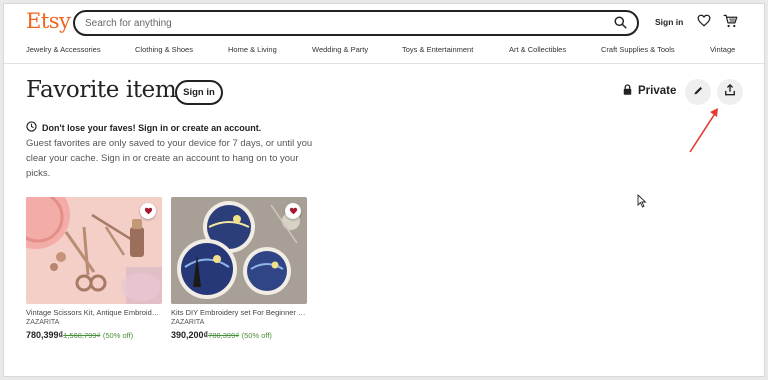 The image size is (768, 380). I want to click on category-clothing: Clothing & Shoes, so click(164, 49).